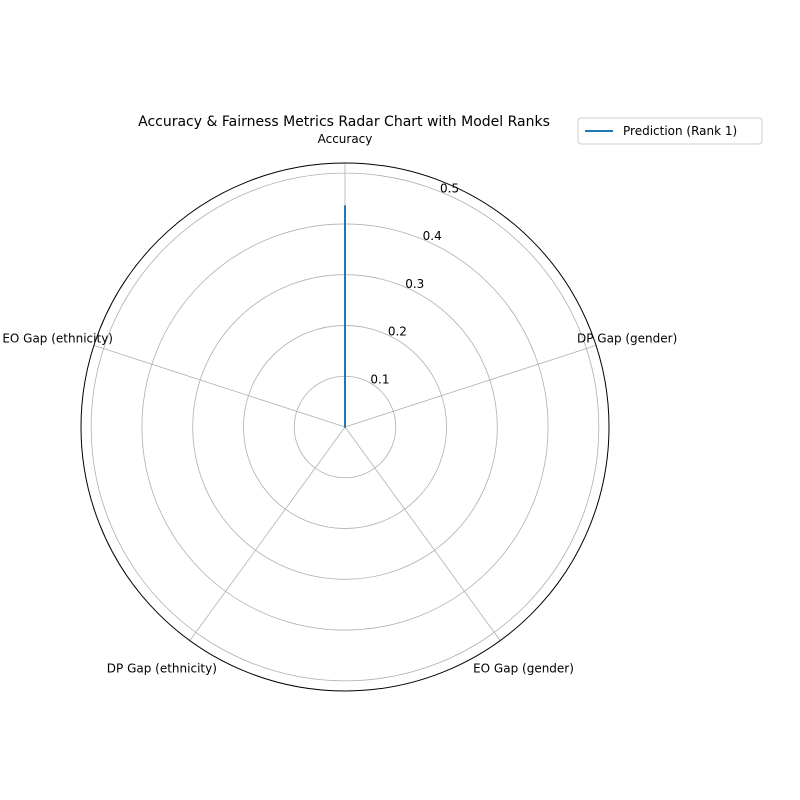 Image resolution: width=800 pixels, height=800 pixels. What do you see at coordinates (379, 379) in the screenshot?
I see `r-tick-label: 0.1` at bounding box center [379, 379].